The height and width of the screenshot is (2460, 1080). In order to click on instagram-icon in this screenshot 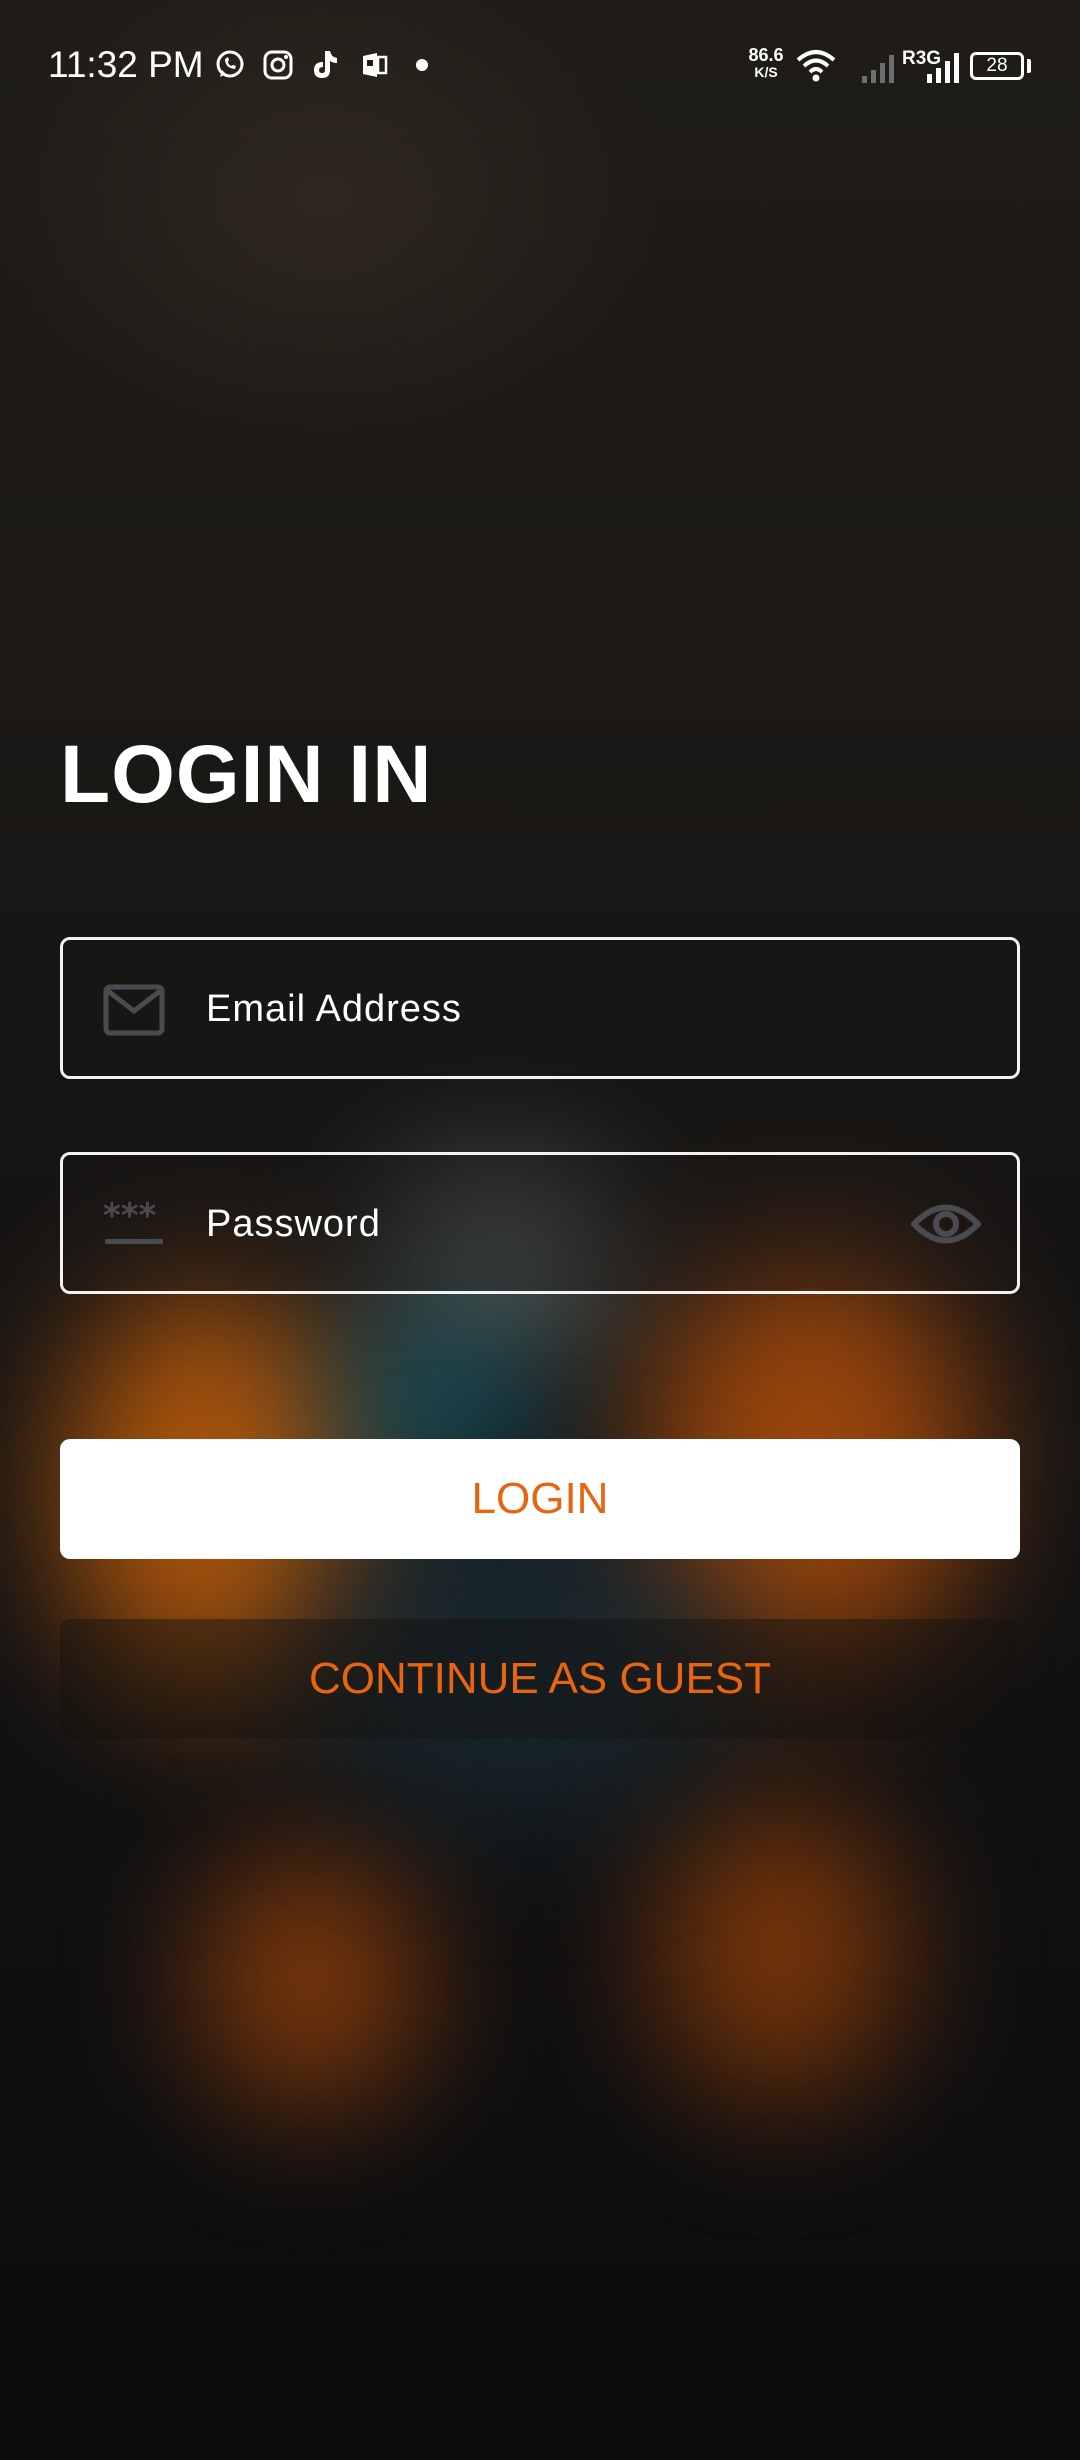, I will do `click(278, 65)`.